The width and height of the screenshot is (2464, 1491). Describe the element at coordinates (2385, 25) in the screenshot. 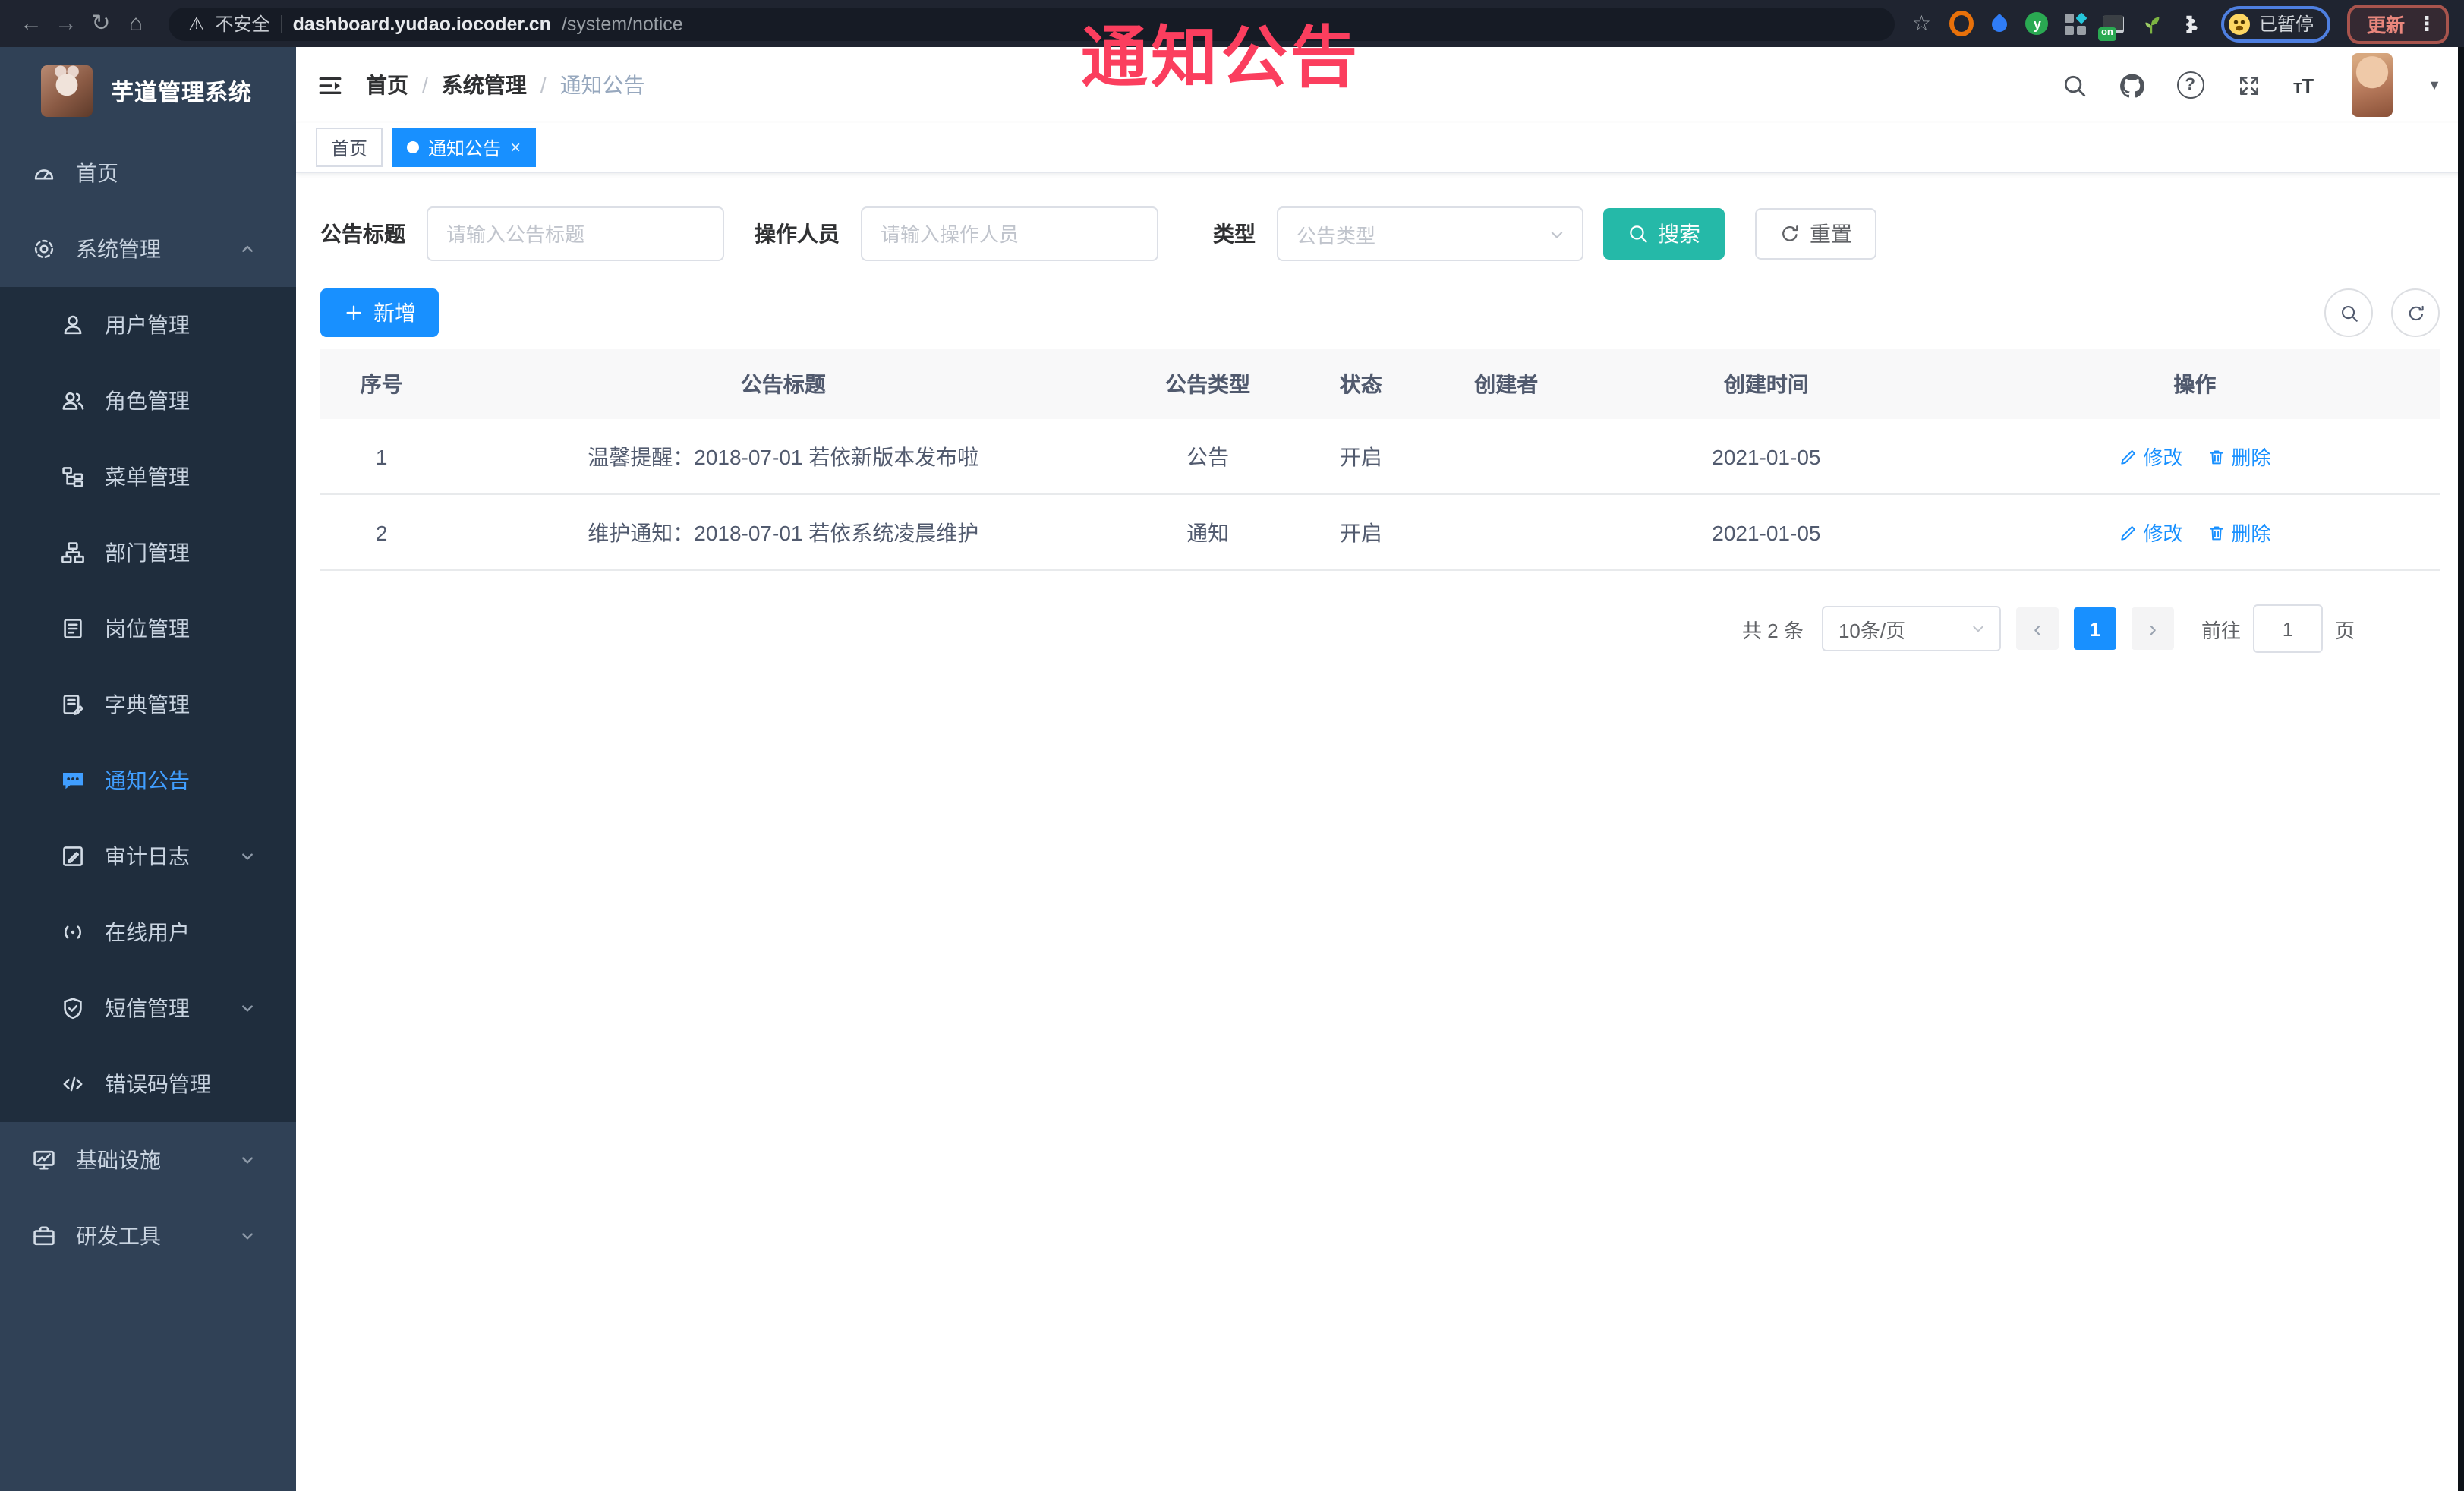

I see `update-chip-label: 更新` at that location.